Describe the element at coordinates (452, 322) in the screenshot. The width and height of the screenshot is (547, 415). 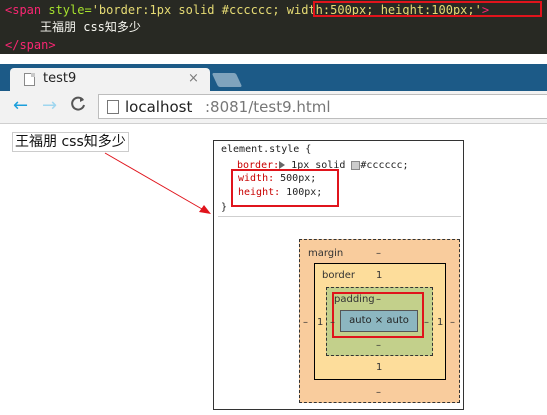
I see `margin-right: –` at that location.